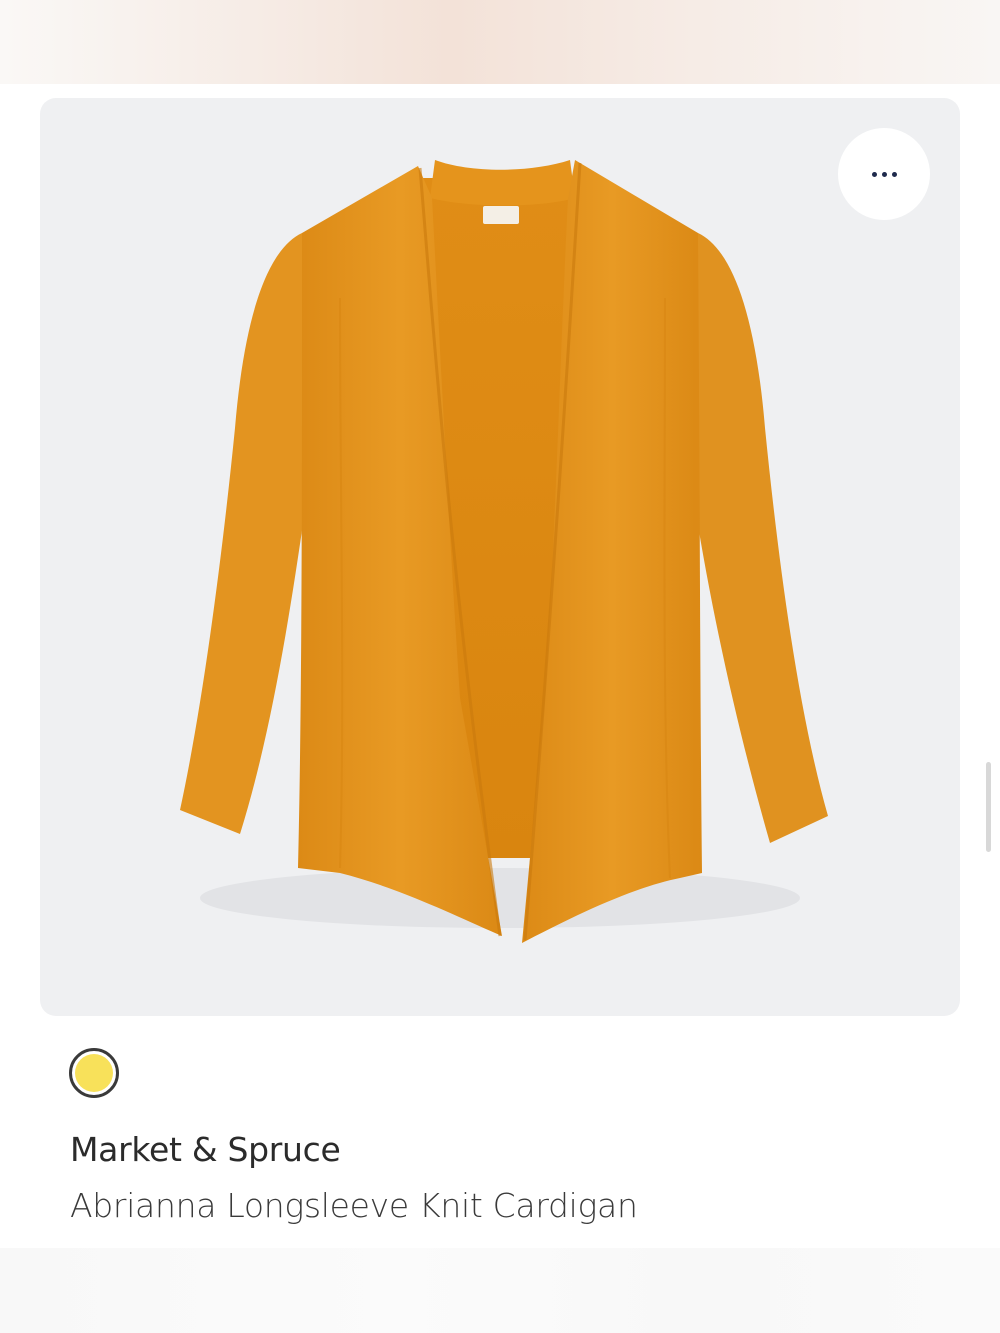 Image resolution: width=1000 pixels, height=1333 pixels. I want to click on right-sleeve, so click(760, 538).